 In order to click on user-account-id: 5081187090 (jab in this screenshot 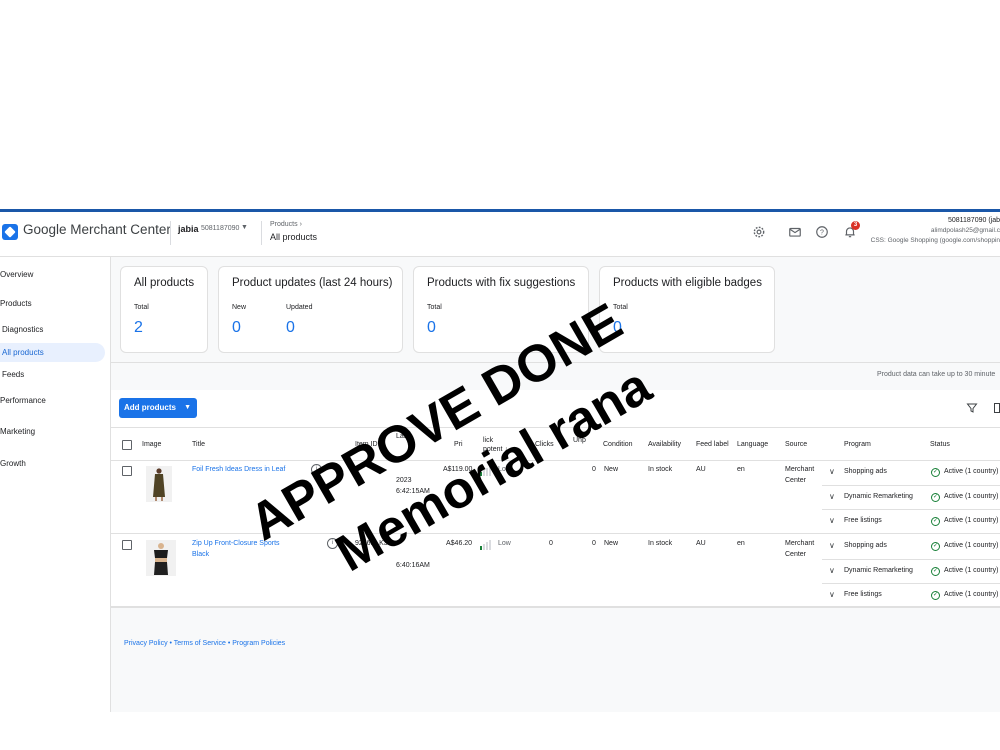, I will do `click(974, 220)`.